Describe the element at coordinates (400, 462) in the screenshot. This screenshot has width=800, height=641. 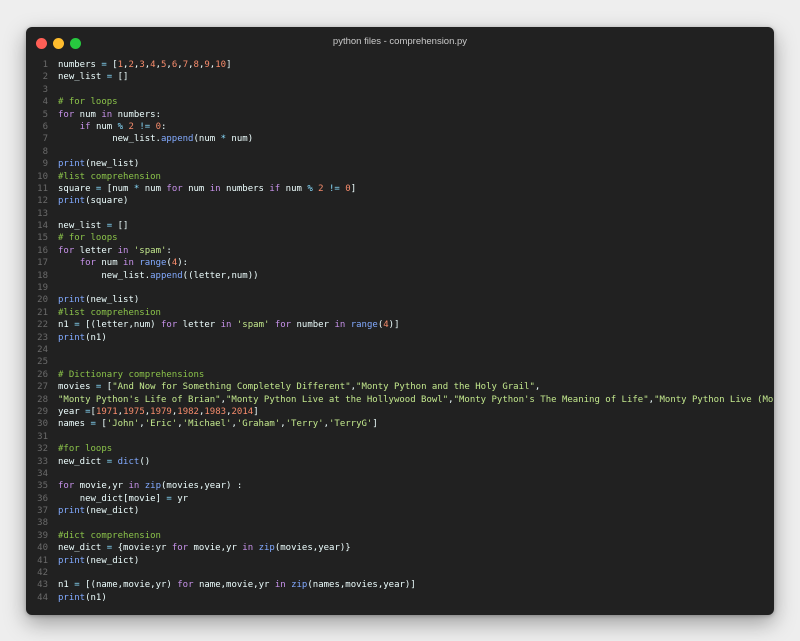
I see `code-line: 33 new_dict = dict()` at that location.